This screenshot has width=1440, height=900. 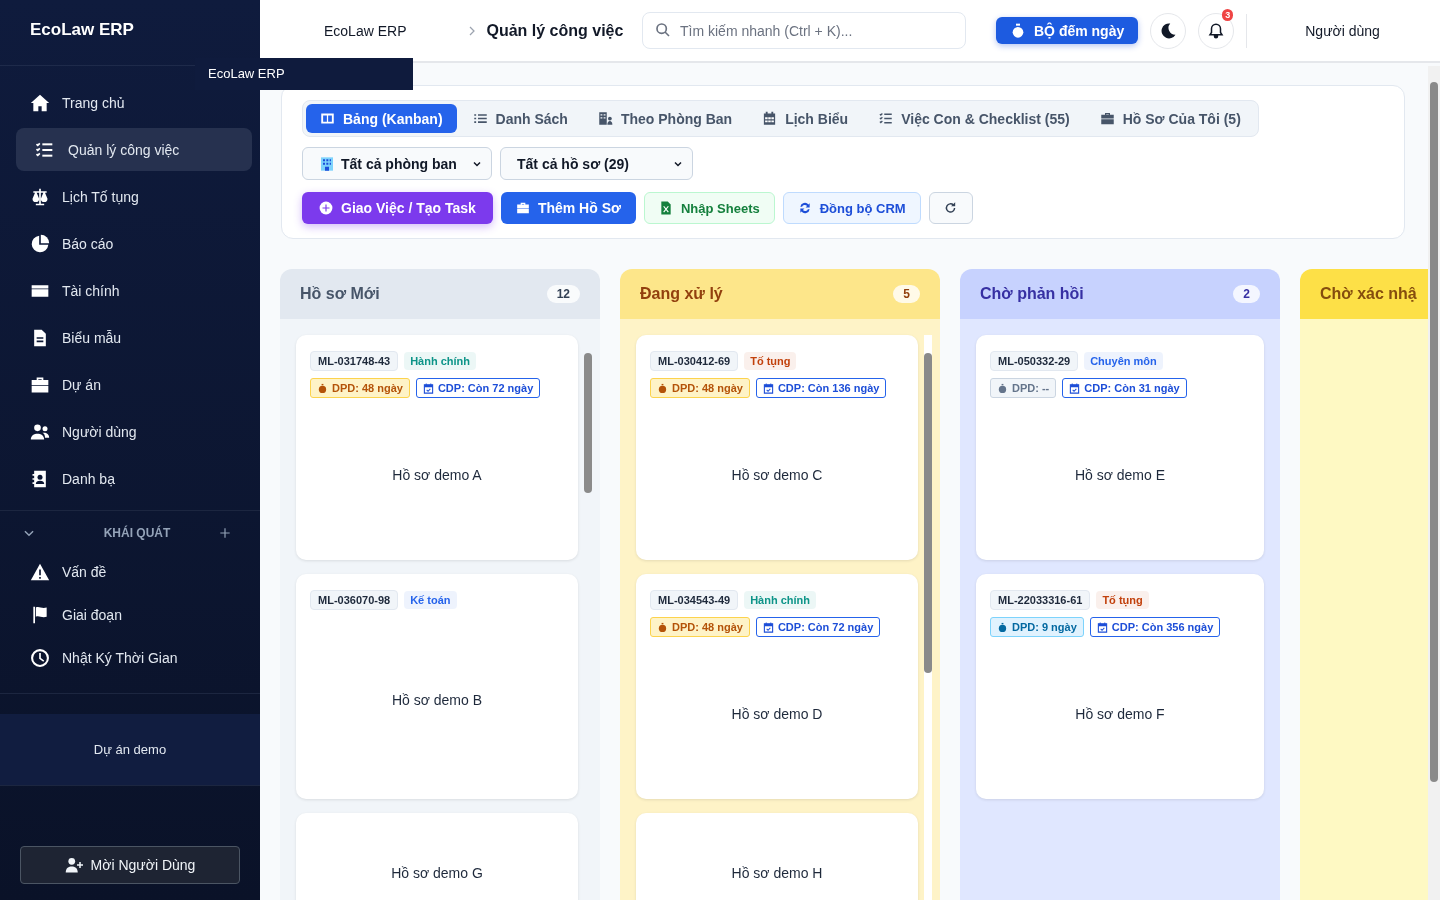 What do you see at coordinates (1120, 714) in the screenshot?
I see `card-title: Hồ sơ demo F` at bounding box center [1120, 714].